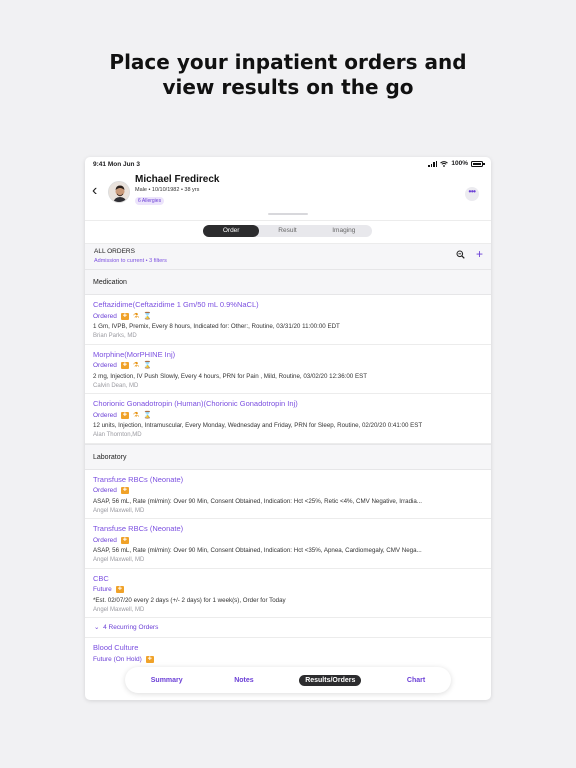 This screenshot has width=576, height=768. Describe the element at coordinates (116, 385) in the screenshot. I see `order-provider: Calvin Dean, MD` at that location.